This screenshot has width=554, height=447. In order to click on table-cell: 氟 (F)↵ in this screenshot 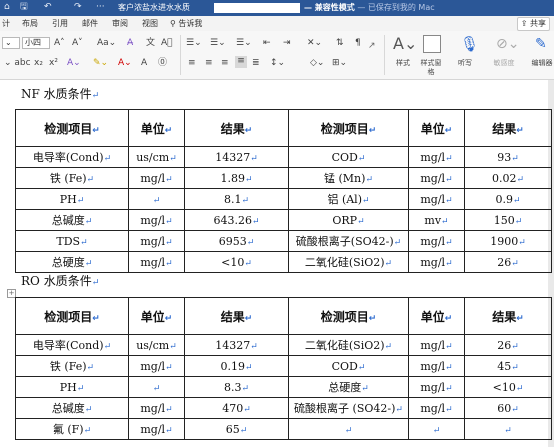, I will do `click(72, 429)`.